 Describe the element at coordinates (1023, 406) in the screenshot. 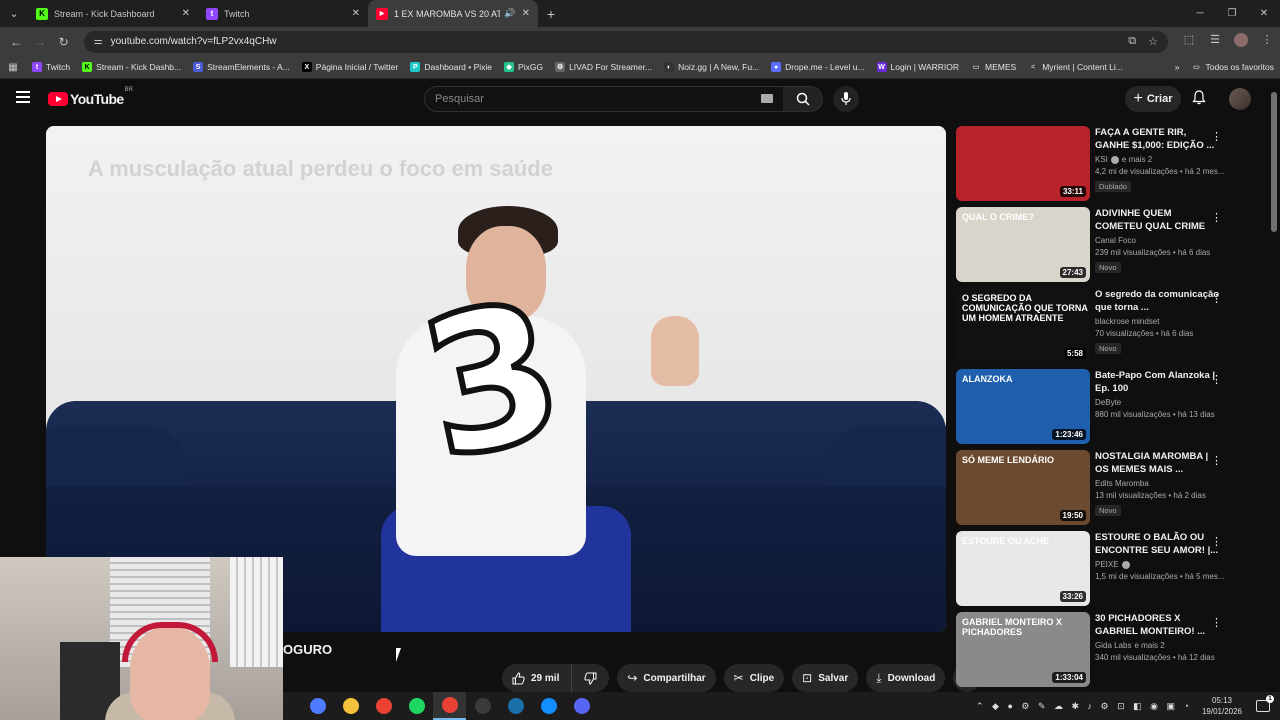

I see `video-thumbnail: ALANZOKA 1:23:46` at that location.